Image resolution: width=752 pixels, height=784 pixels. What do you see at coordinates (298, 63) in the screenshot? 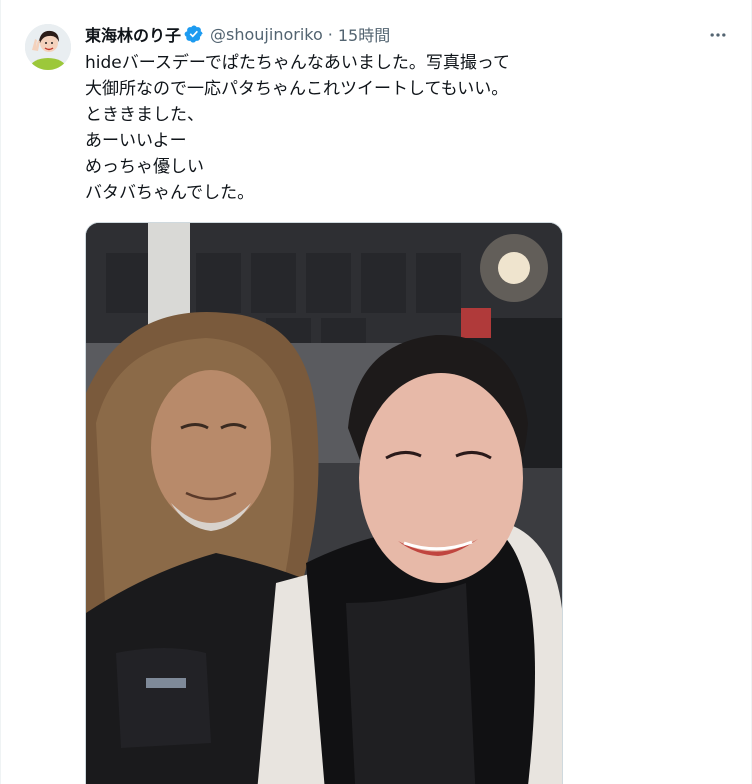
I see `tweet-text-line: hideバースデーでぱたちゃんなあいました。写真撮って` at bounding box center [298, 63].